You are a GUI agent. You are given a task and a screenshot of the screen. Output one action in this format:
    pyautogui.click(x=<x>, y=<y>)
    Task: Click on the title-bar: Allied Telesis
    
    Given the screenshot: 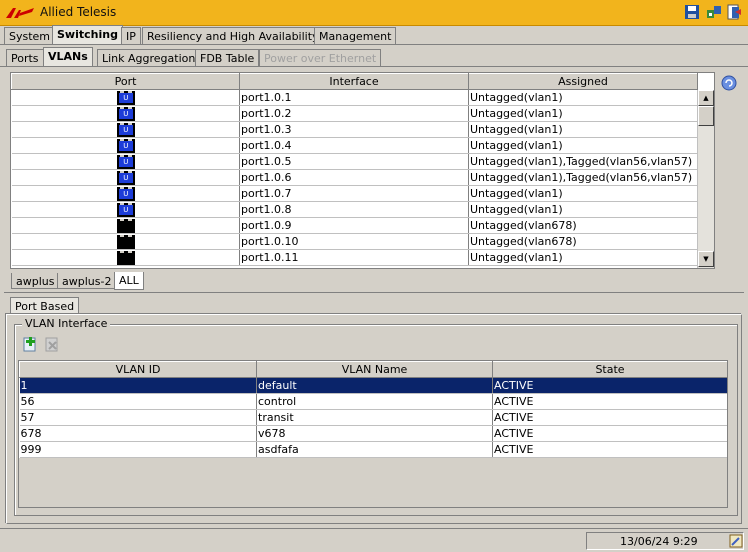 What is the action you would take?
    pyautogui.click(x=374, y=13)
    